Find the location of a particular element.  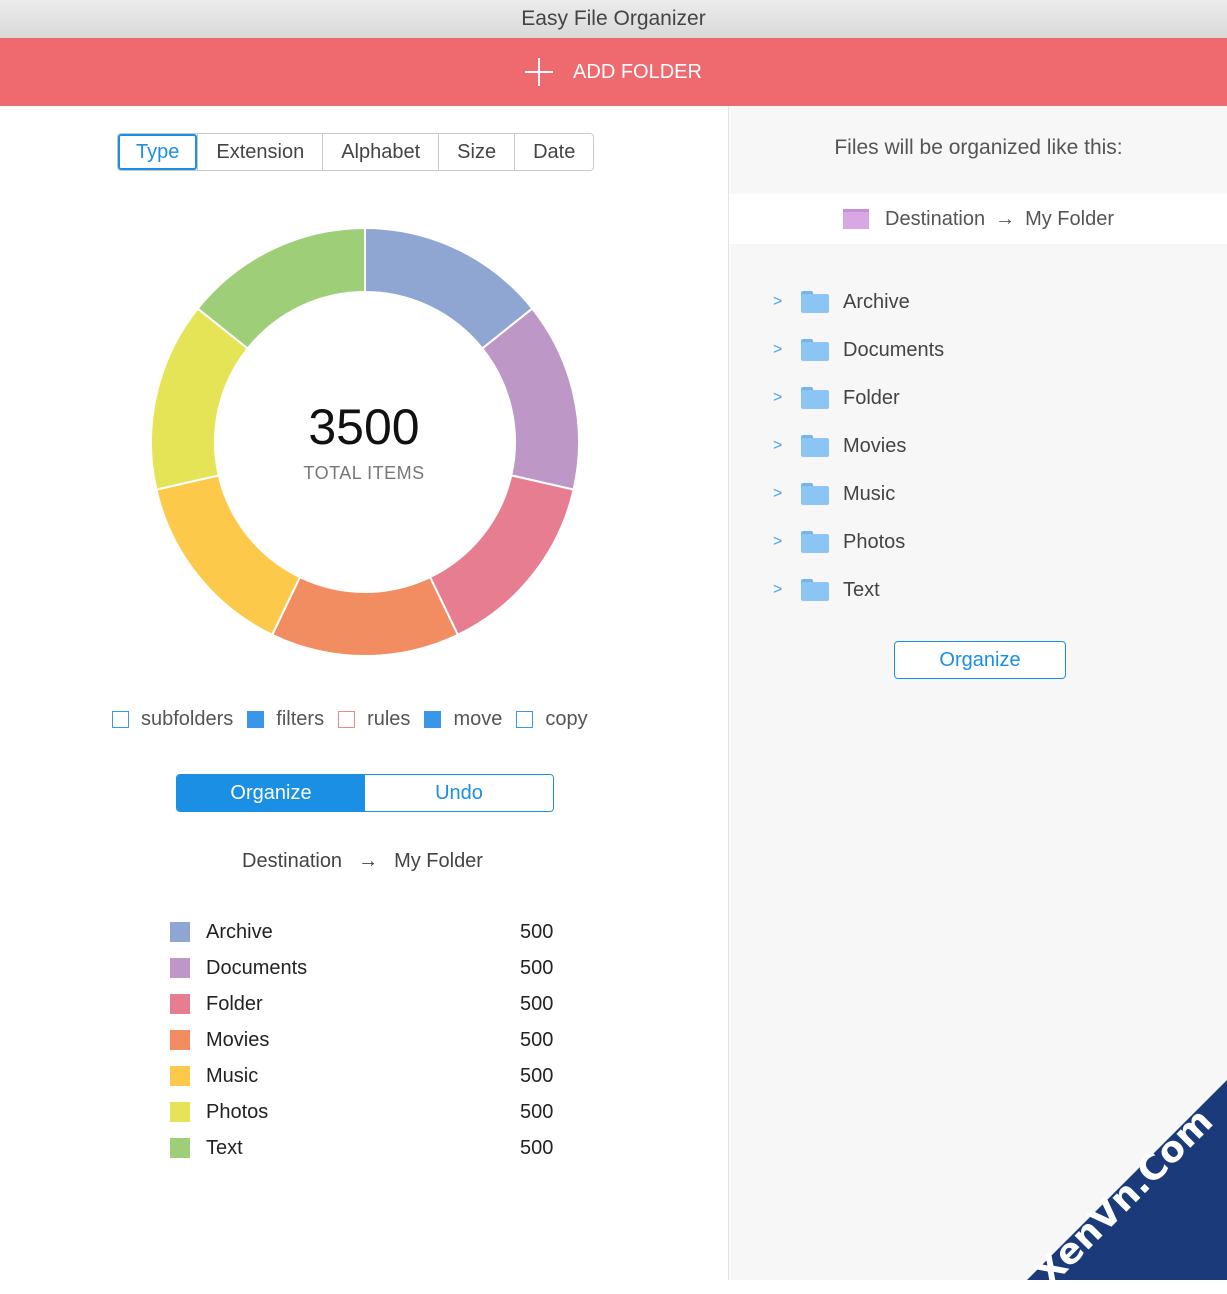

destination-from: Destination is located at coordinates (292, 861).